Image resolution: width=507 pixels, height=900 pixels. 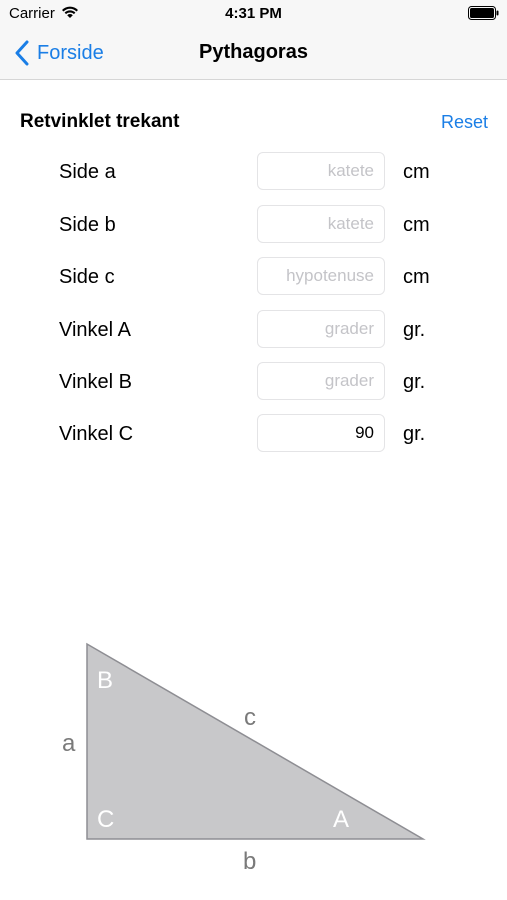 I want to click on side-b-diagram-label: b, so click(x=250, y=861).